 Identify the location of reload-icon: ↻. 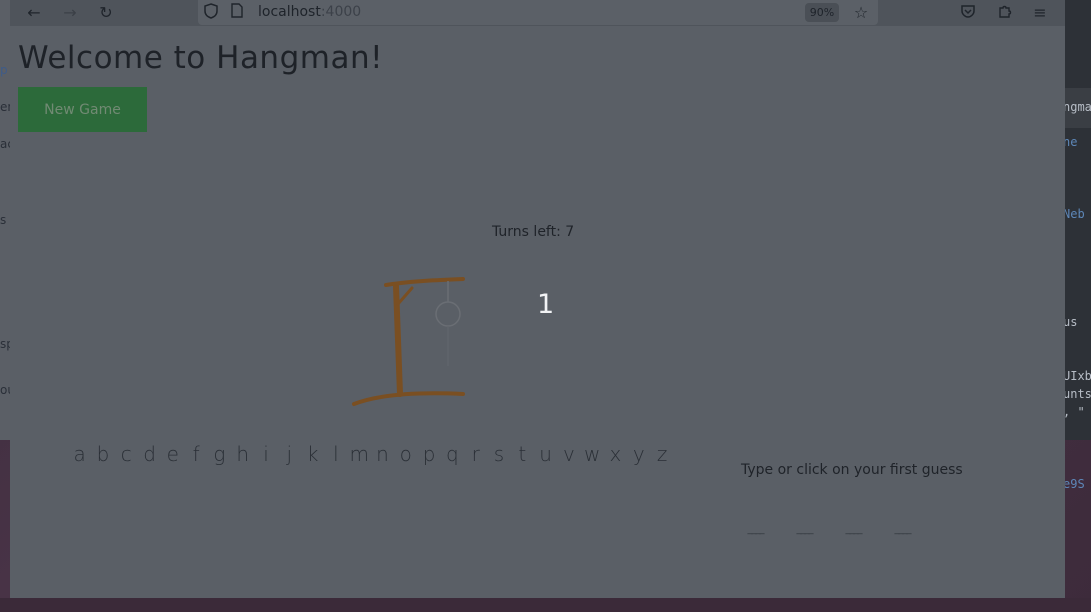
(106, 13).